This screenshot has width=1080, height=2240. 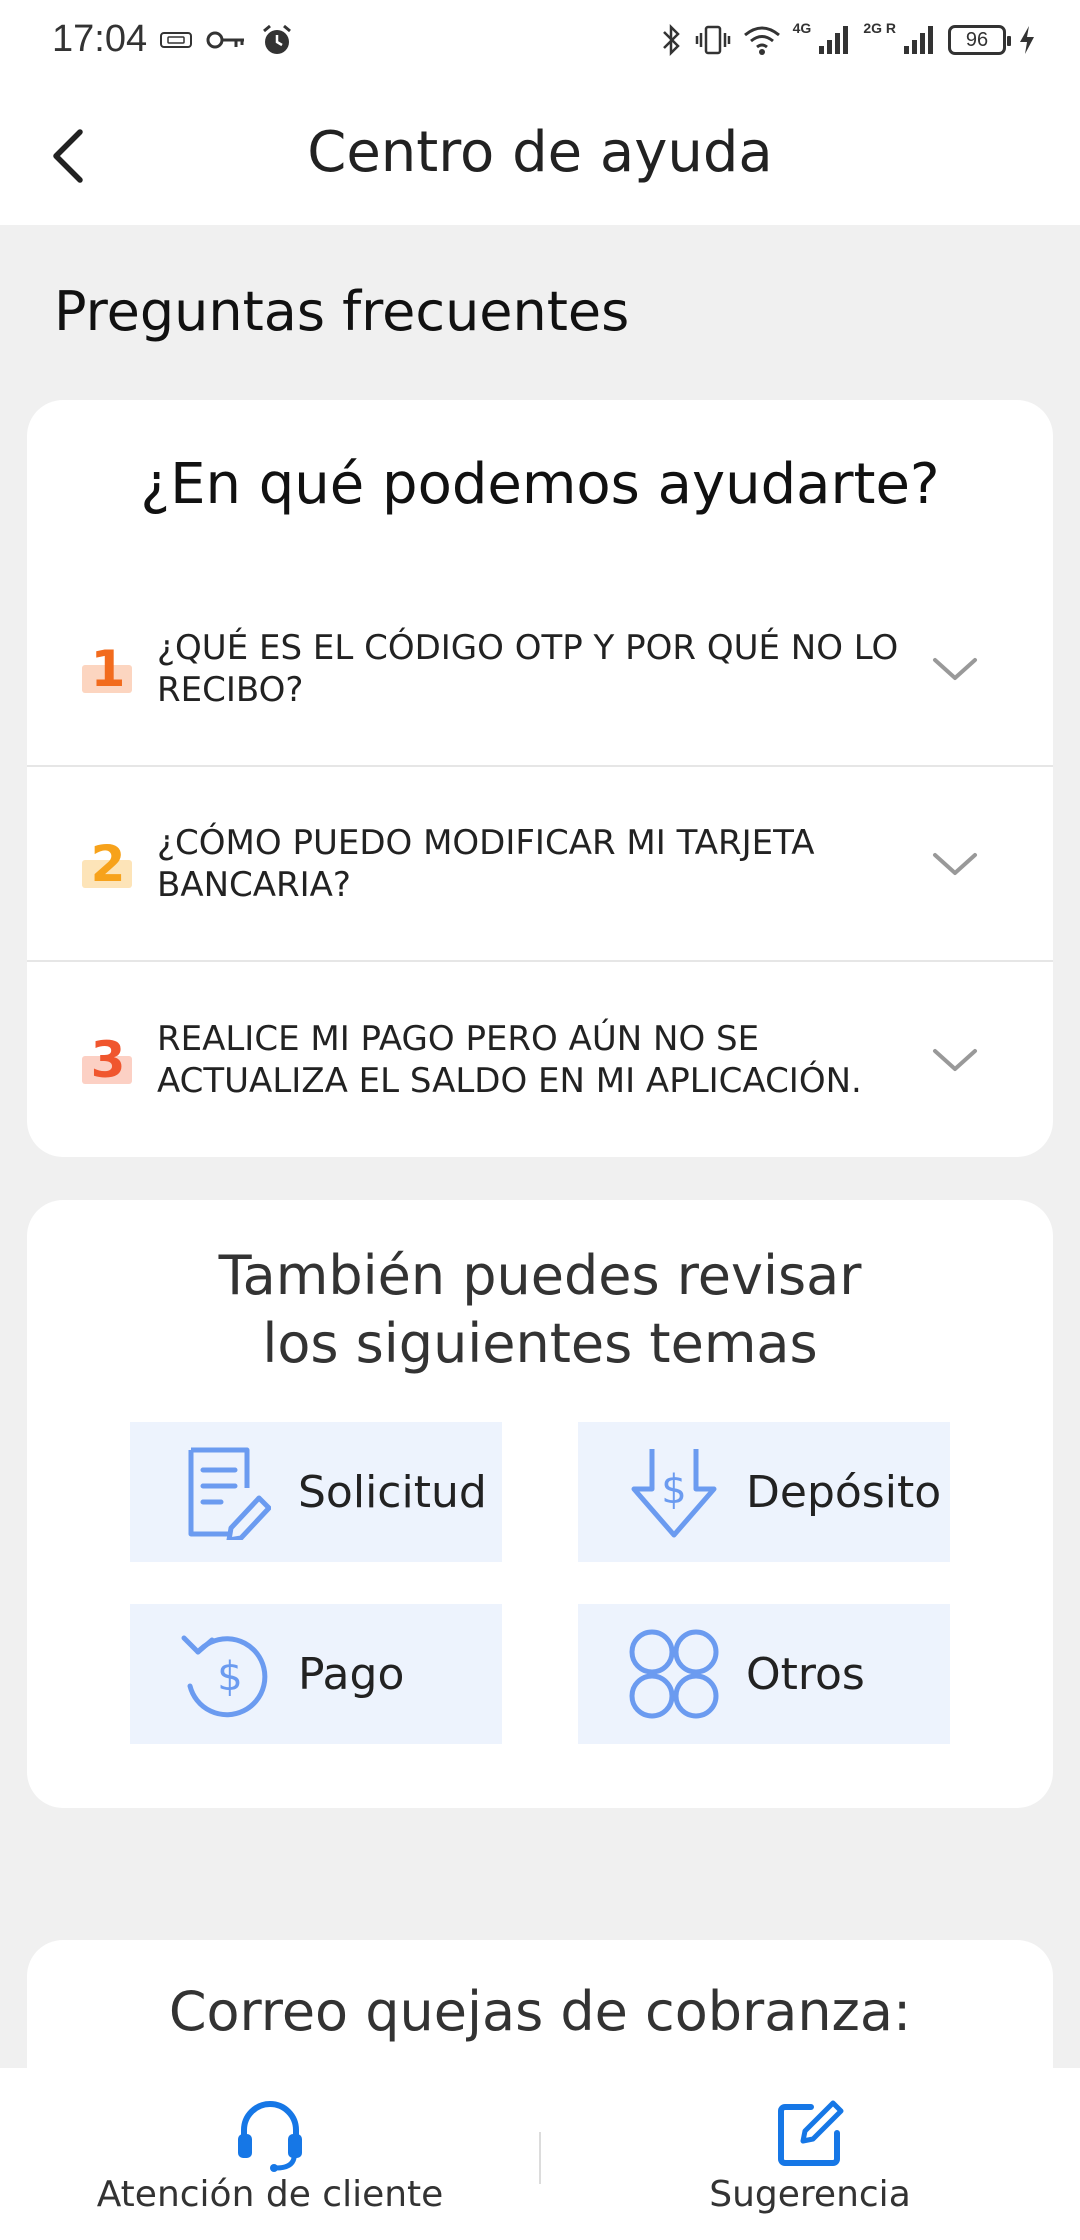 What do you see at coordinates (270, 2134) in the screenshot?
I see `headset-icon` at bounding box center [270, 2134].